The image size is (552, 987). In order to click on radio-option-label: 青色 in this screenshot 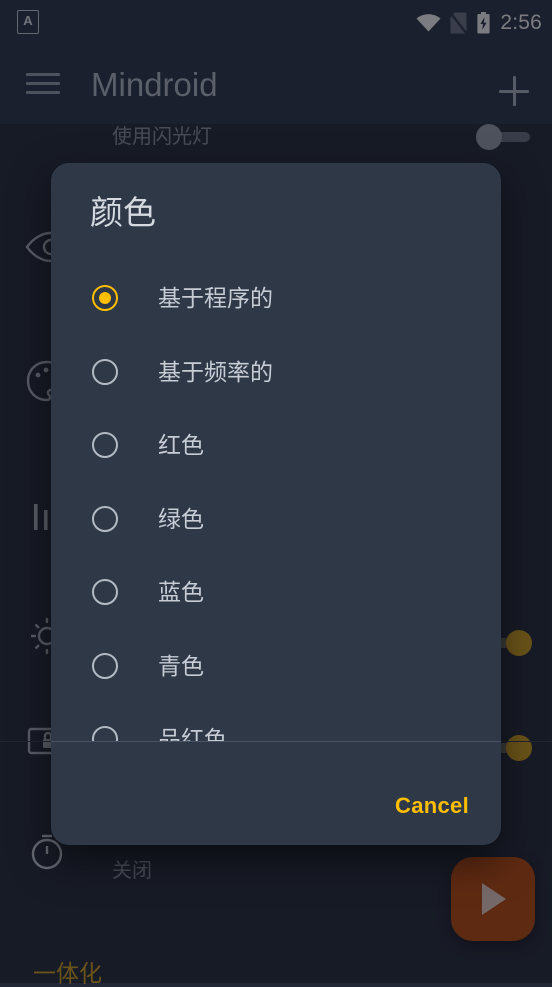, I will do `click(181, 665)`.